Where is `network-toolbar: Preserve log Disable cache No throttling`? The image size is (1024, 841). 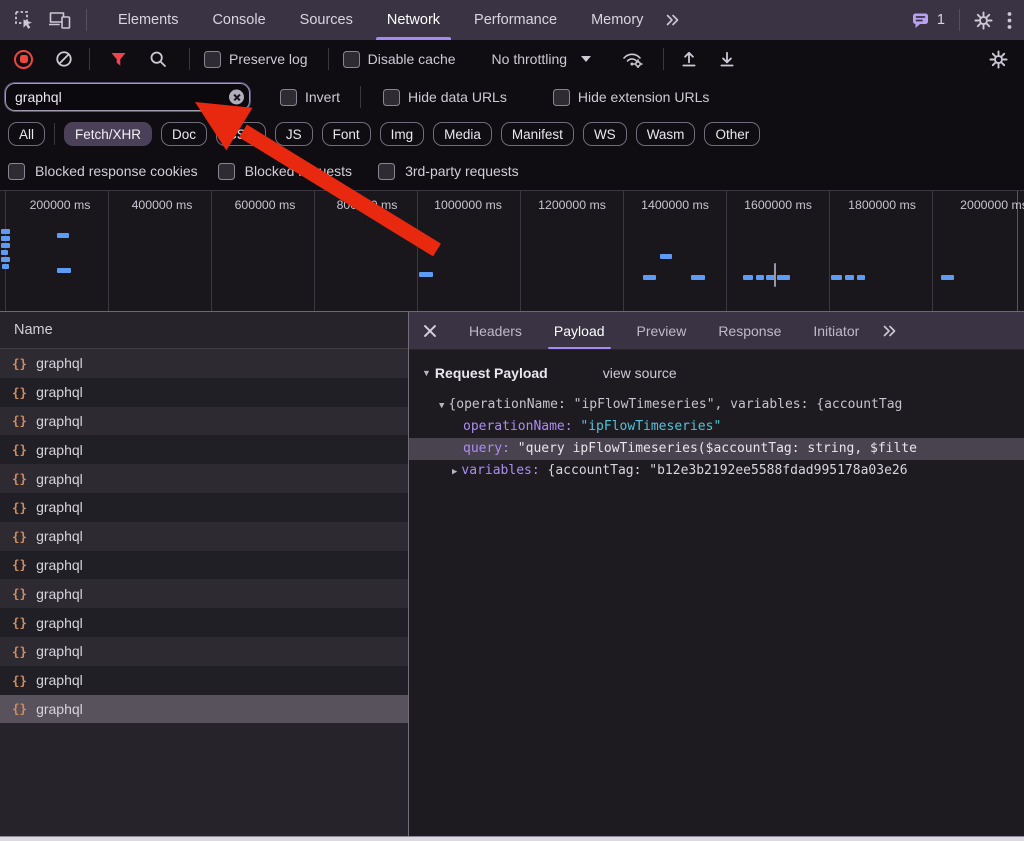 network-toolbar: Preserve log Disable cache No throttling is located at coordinates (512, 59).